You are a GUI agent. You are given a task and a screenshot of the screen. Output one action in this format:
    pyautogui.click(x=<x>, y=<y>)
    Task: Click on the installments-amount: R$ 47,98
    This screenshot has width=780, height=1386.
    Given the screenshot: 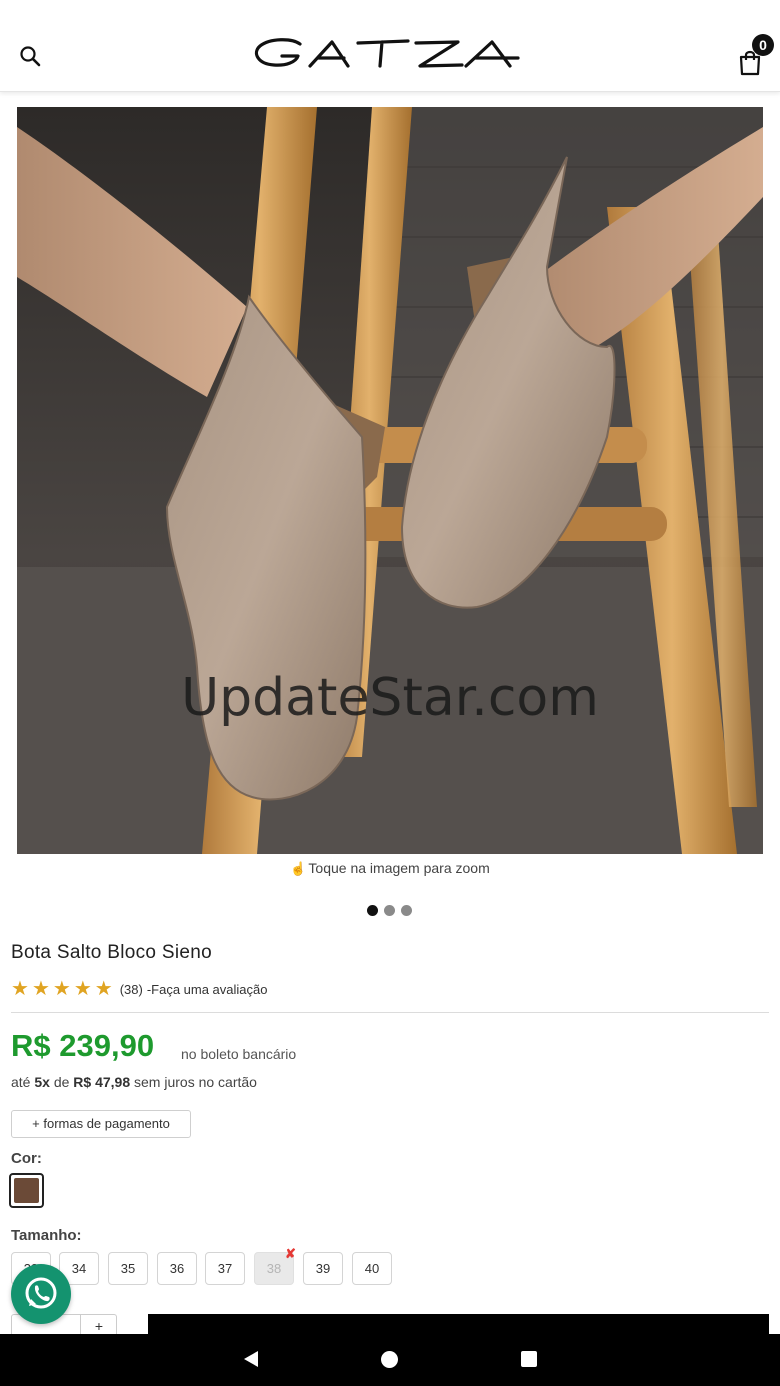 What is the action you would take?
    pyautogui.click(x=102, y=1082)
    